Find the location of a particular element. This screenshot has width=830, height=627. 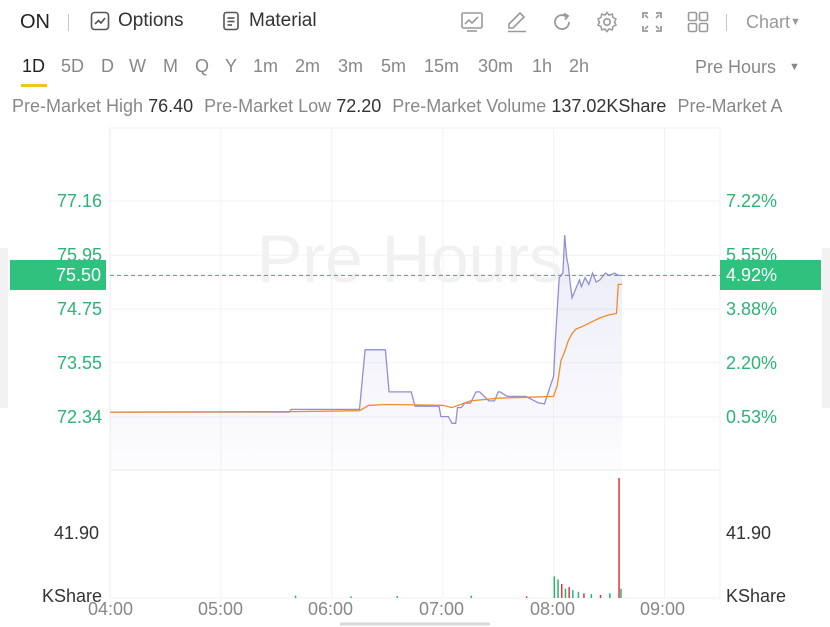

y-tick-pct: 7.22% is located at coordinates (752, 201).